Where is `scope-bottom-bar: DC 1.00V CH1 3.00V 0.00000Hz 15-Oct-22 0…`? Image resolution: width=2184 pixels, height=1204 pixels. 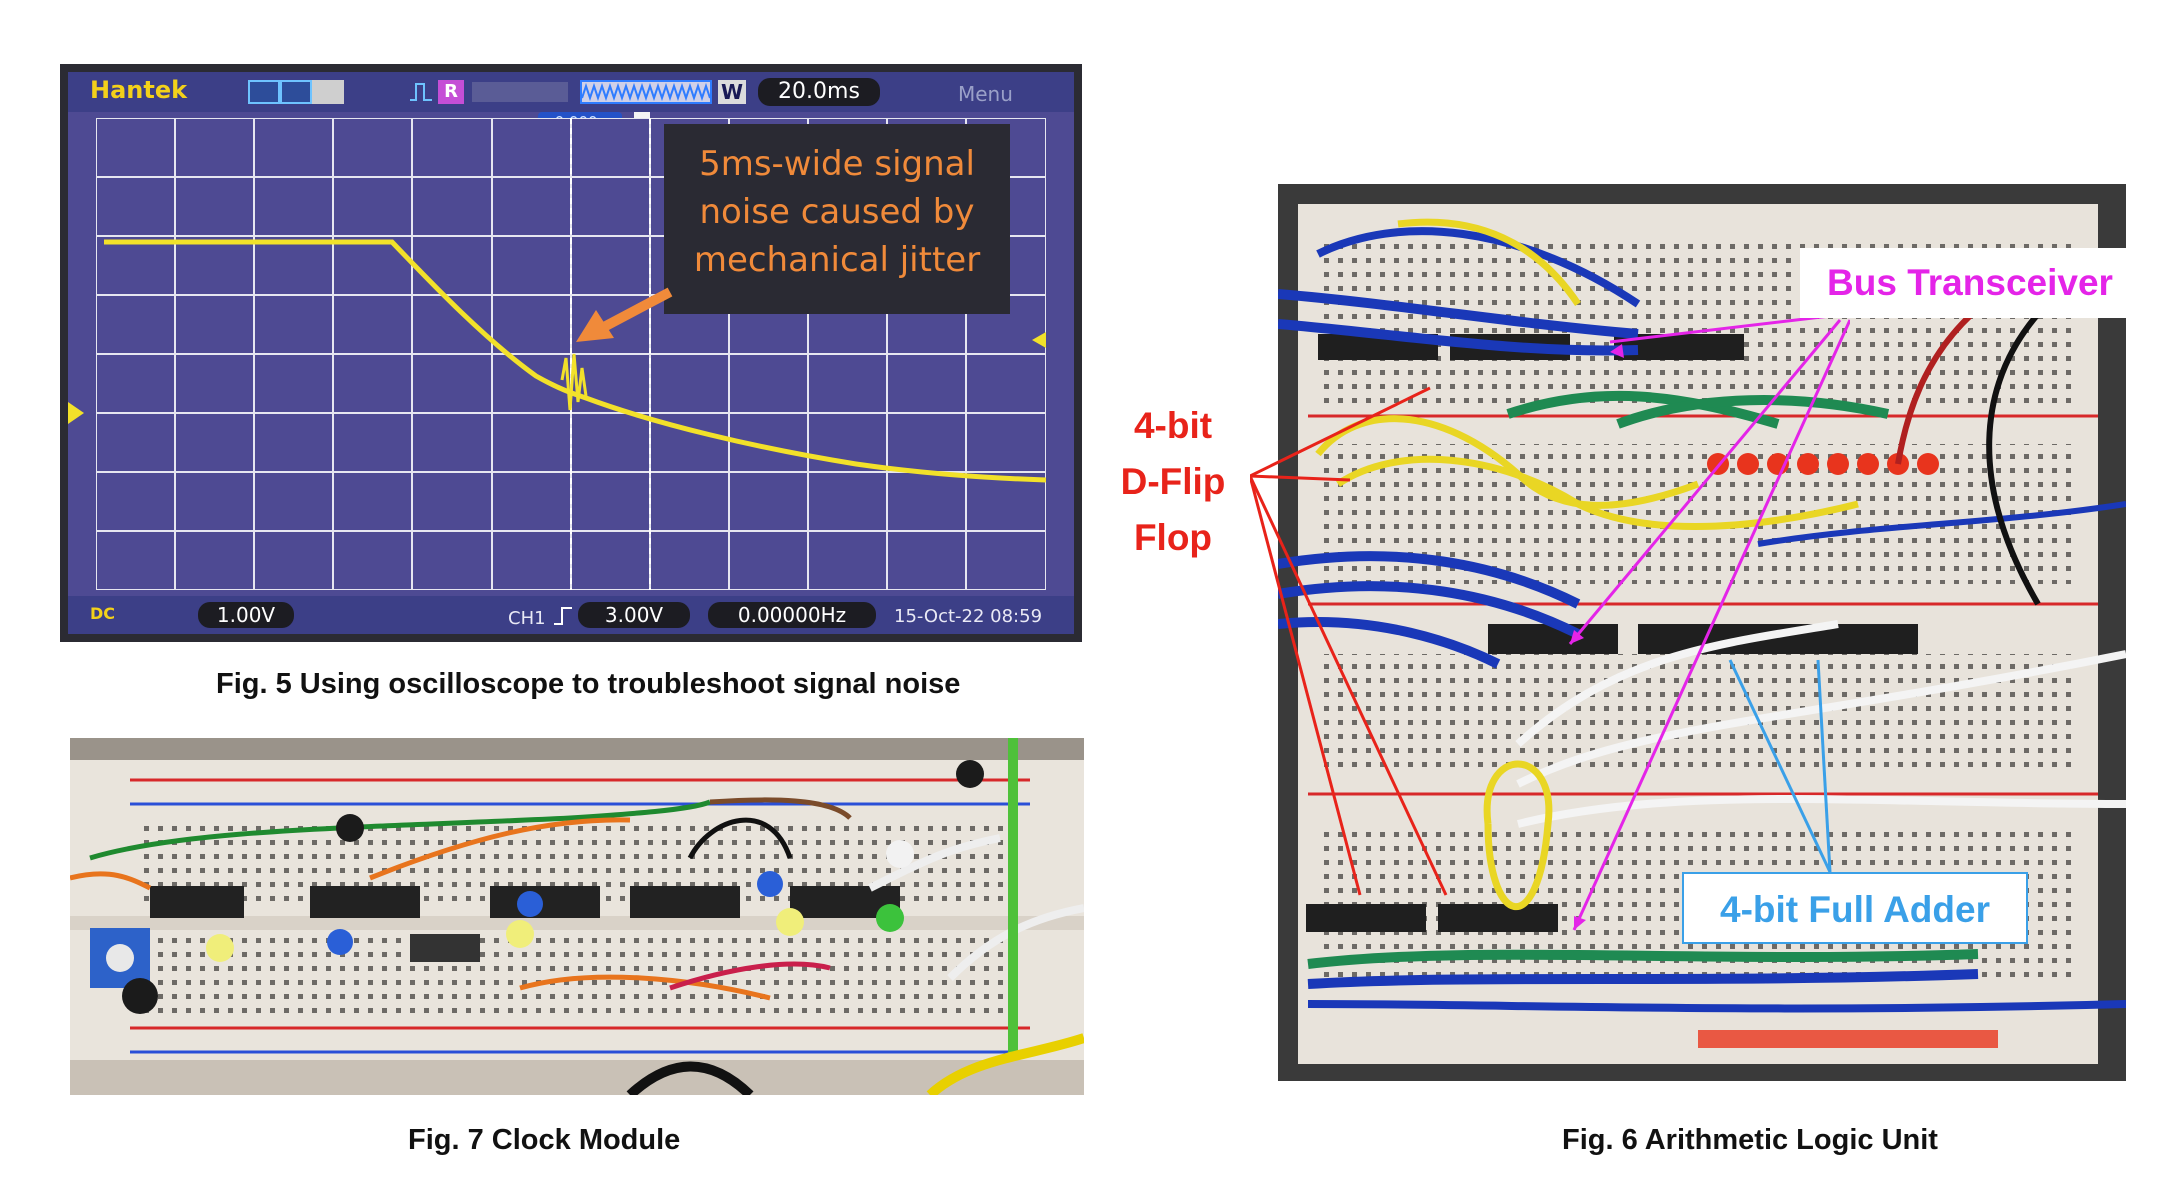 scope-bottom-bar: DC 1.00V CH1 3.00V 0.00000Hz 15-Oct-22 0… is located at coordinates (571, 615).